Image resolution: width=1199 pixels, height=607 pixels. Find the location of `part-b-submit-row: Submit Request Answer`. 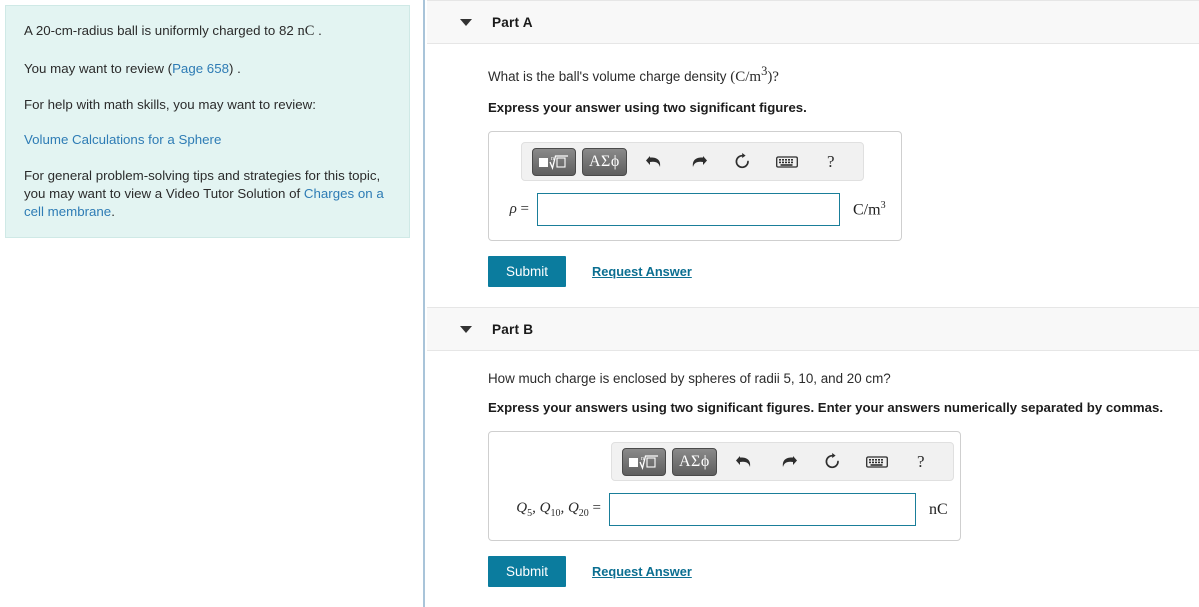

part-b-submit-row: Submit Request Answer is located at coordinates (843, 571).